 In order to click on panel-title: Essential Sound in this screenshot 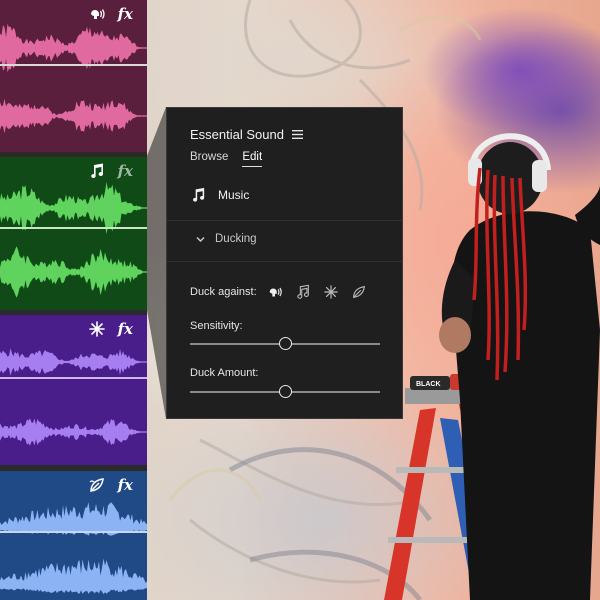, I will do `click(237, 134)`.